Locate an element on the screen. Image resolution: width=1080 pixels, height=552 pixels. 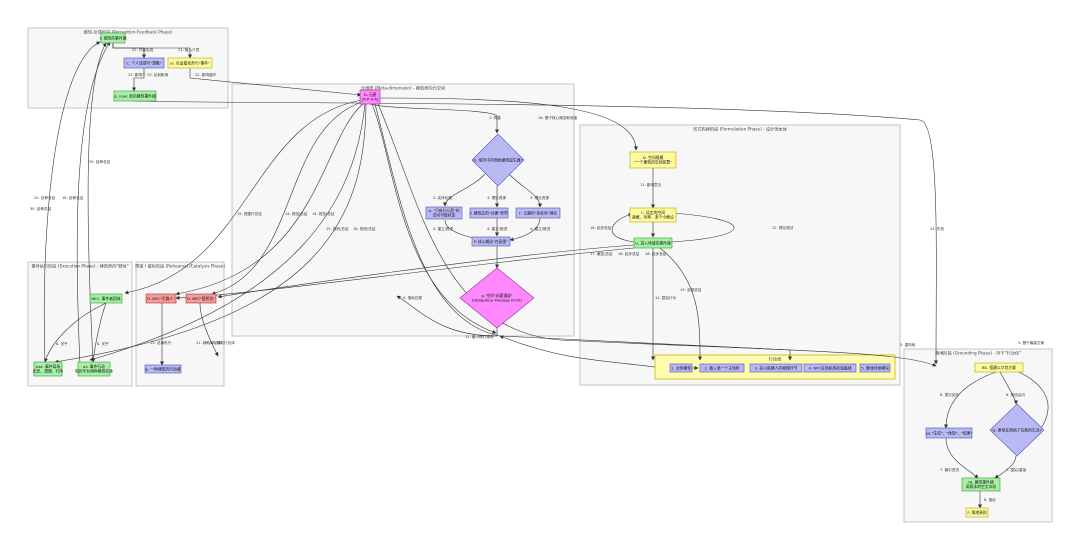
edge-label: 11. 影响意见 is located at coordinates (651, 184).